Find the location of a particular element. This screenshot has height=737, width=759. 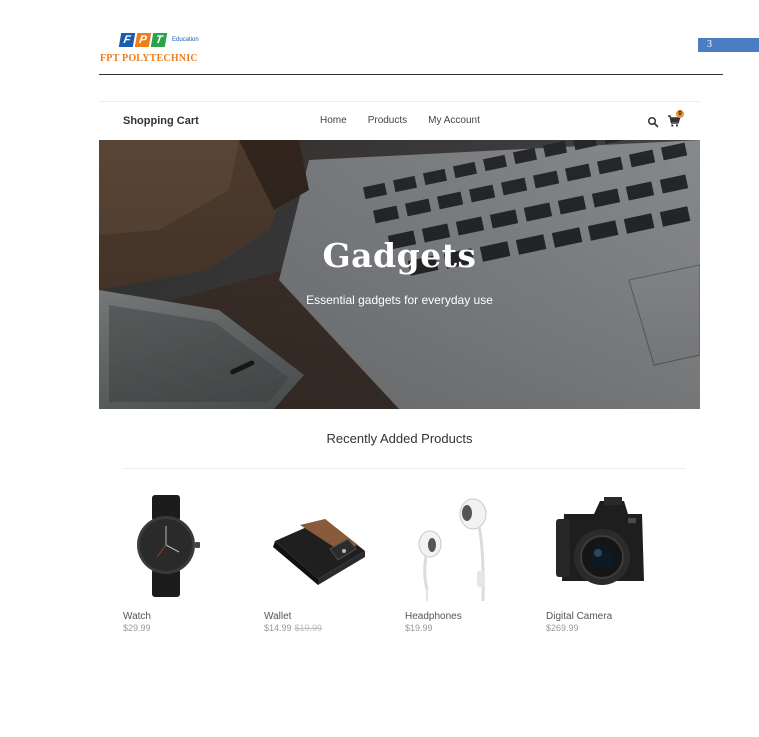

logo-name-text: FPT POLYTECHNIC is located at coordinates (149, 58).